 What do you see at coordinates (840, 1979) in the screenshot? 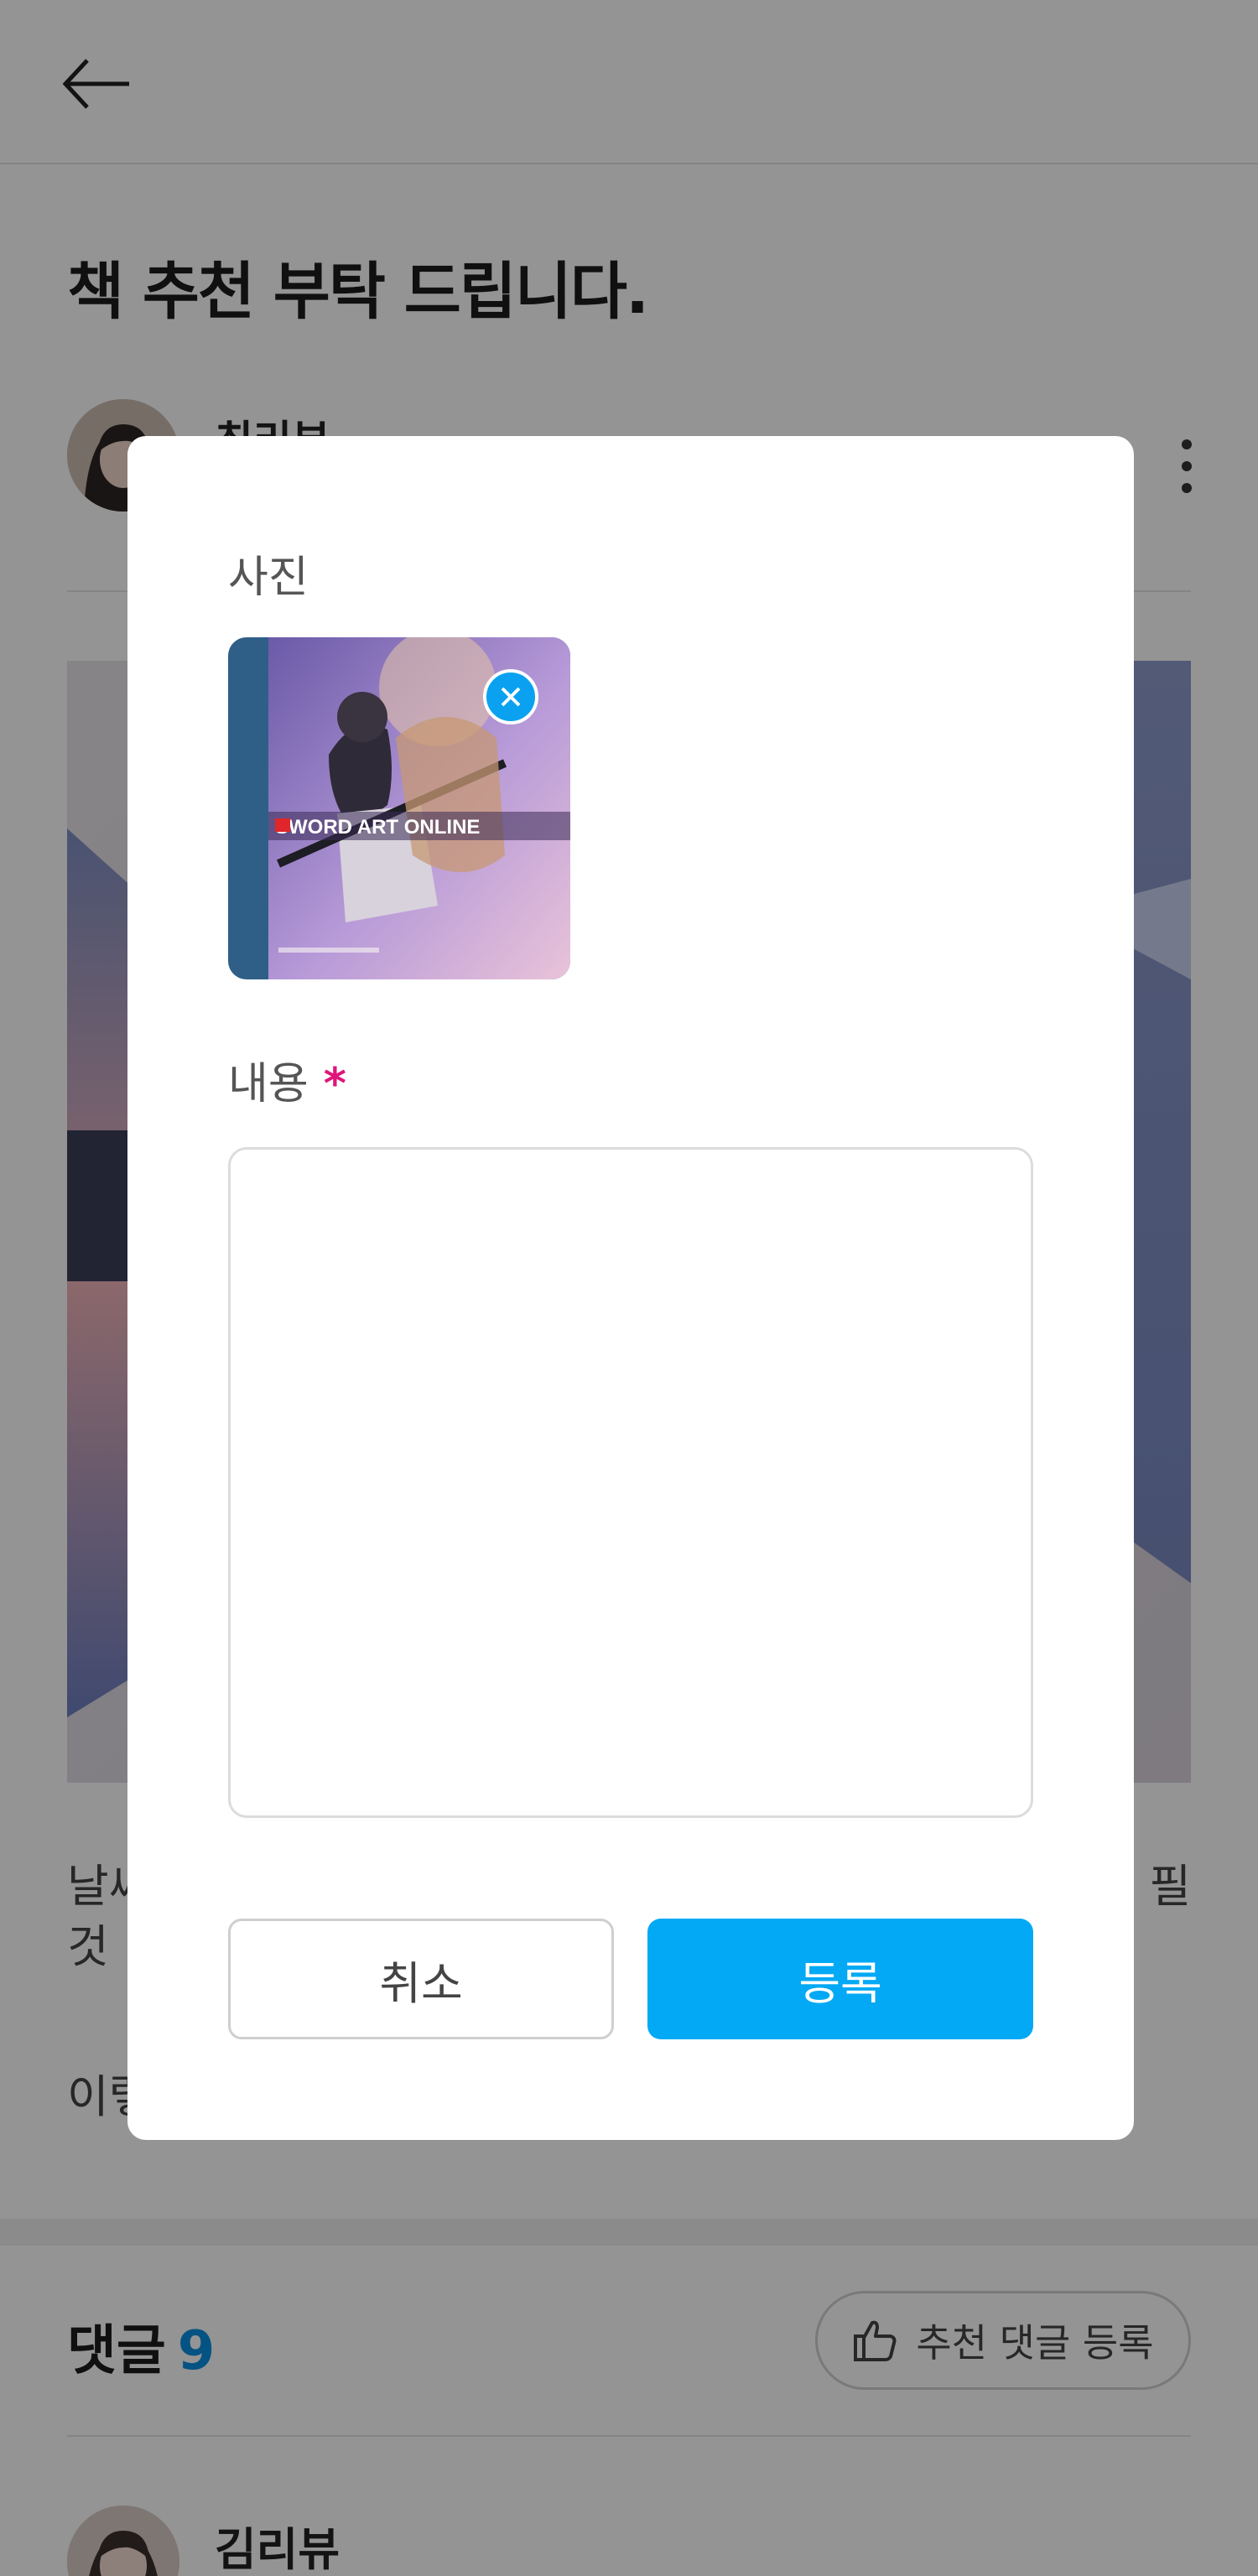
I see `submit-button: 등록` at bounding box center [840, 1979].